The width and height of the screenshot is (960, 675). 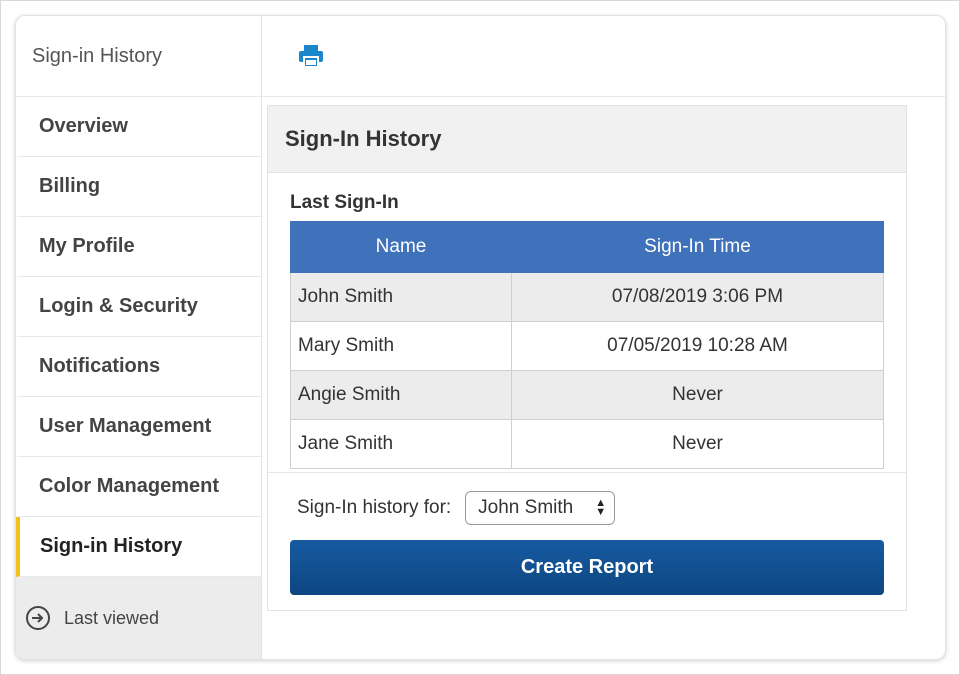 What do you see at coordinates (112, 617) in the screenshot?
I see `last-viewed-label: Last viewed` at bounding box center [112, 617].